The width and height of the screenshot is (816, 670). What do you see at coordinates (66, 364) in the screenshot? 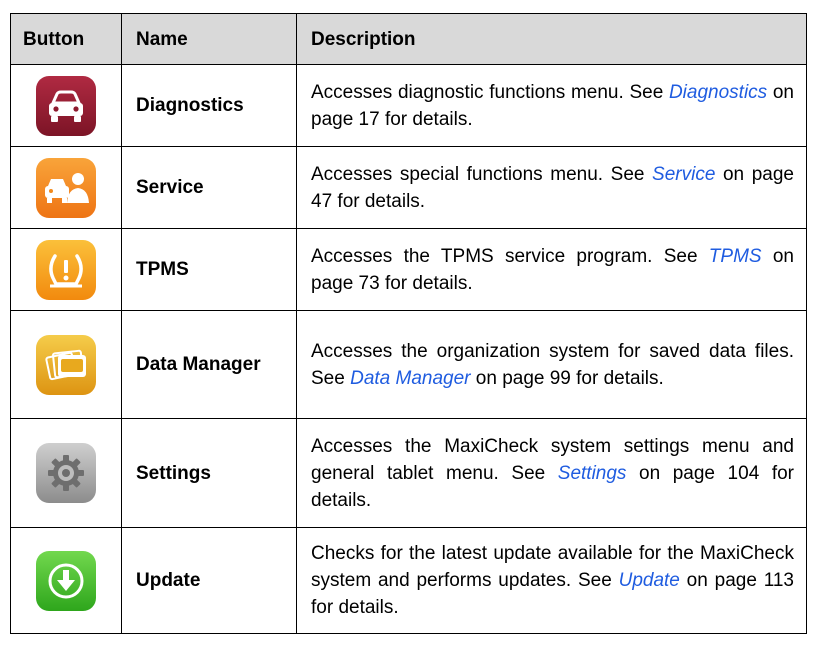
I see `cpm-data-files-icon` at bounding box center [66, 364].